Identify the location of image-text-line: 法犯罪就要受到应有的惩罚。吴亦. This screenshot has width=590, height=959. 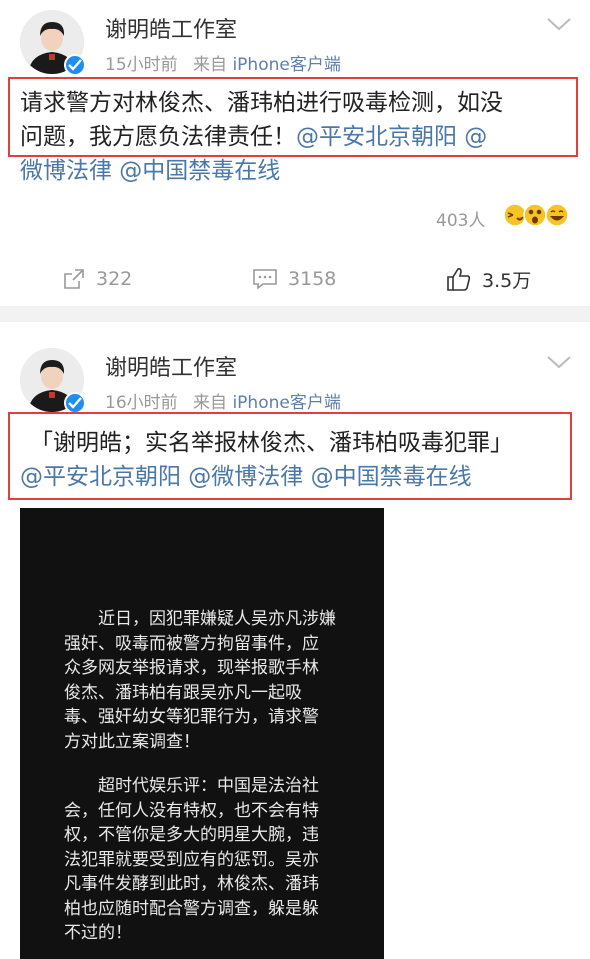
(191, 859).